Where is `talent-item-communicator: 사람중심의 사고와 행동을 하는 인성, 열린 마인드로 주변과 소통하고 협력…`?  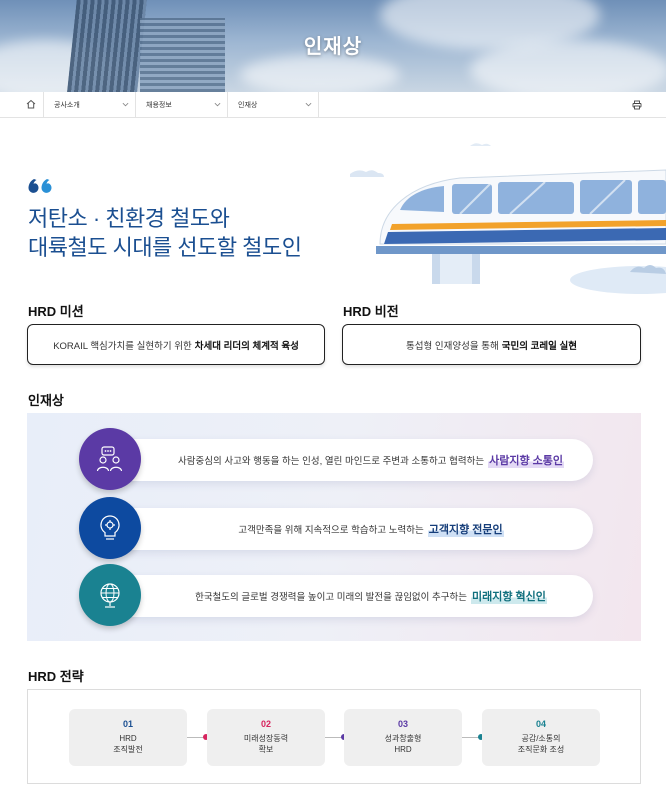
talent-item-communicator: 사람중심의 사고와 행동을 하는 인성, 열린 마인드로 주변과 소통하고 협력… is located at coordinates (336, 459).